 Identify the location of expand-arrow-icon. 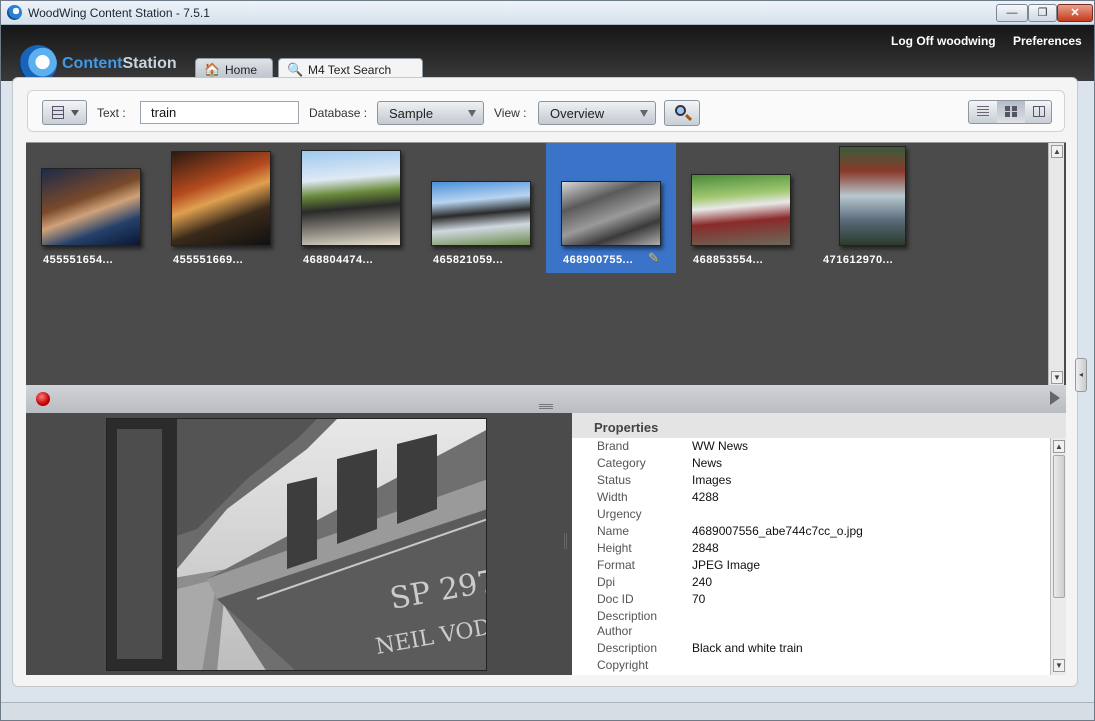
(1055, 398).